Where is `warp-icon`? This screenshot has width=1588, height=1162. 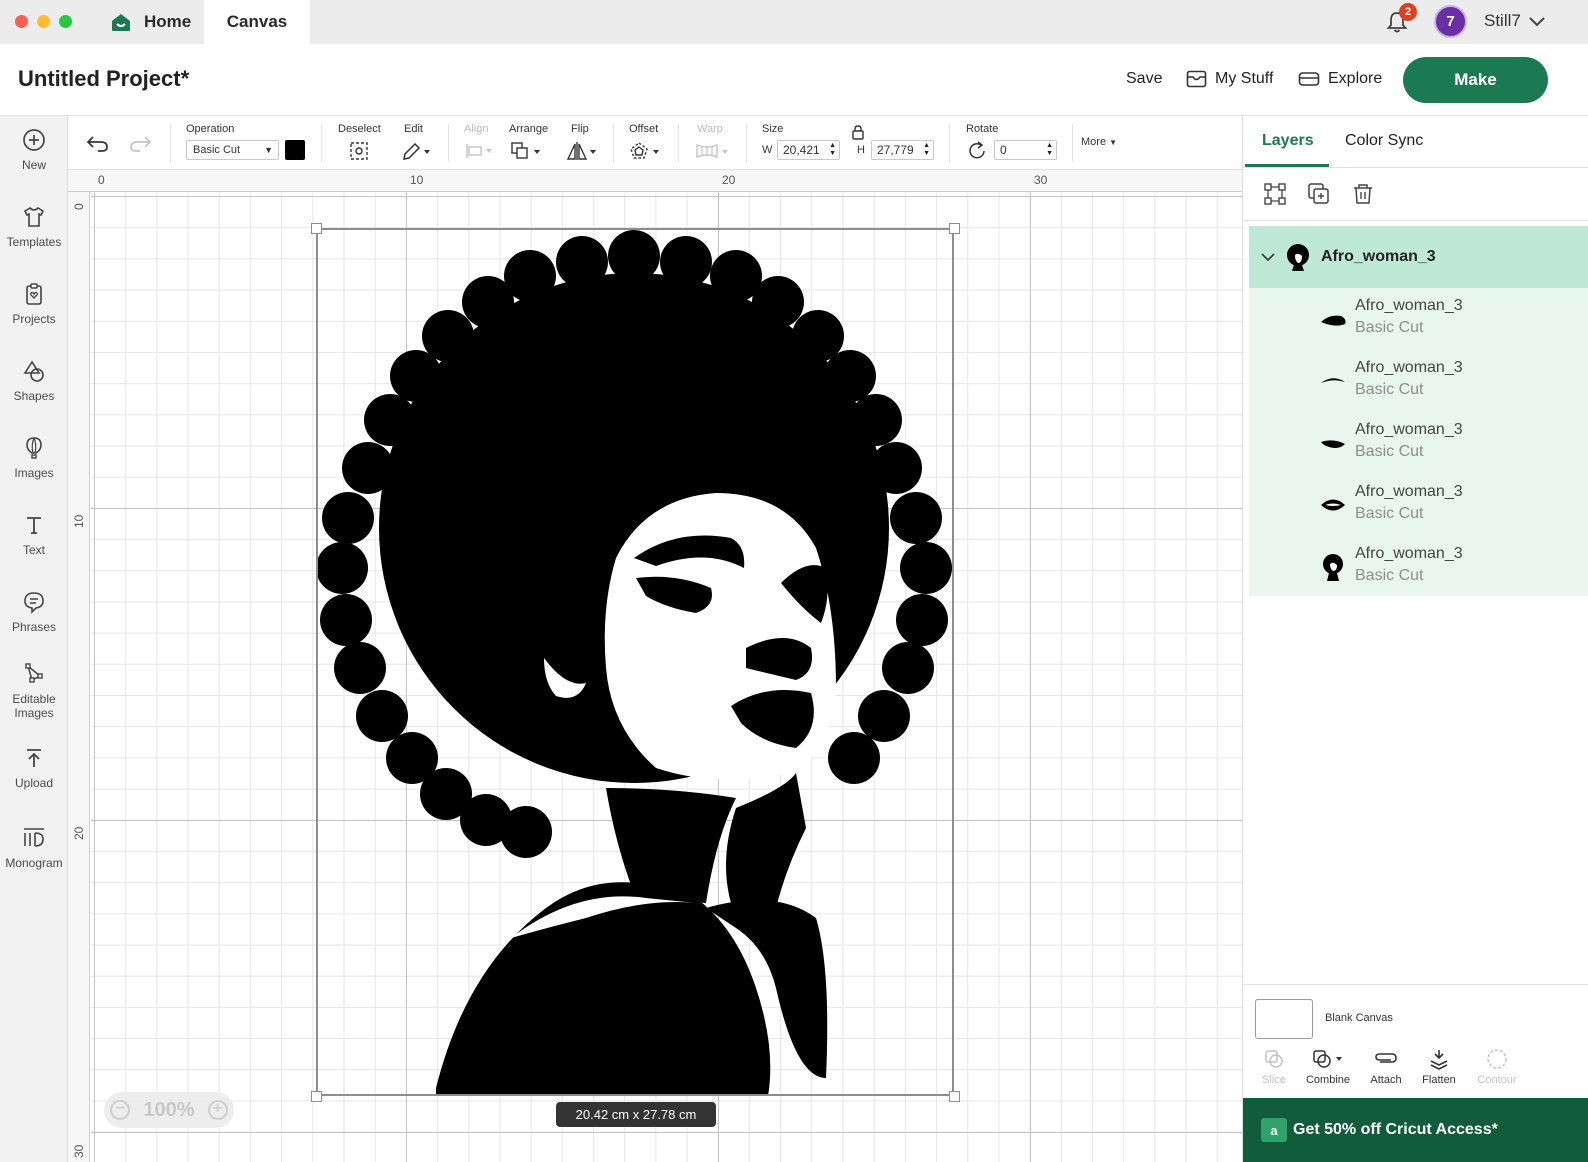 warp-icon is located at coordinates (713, 151).